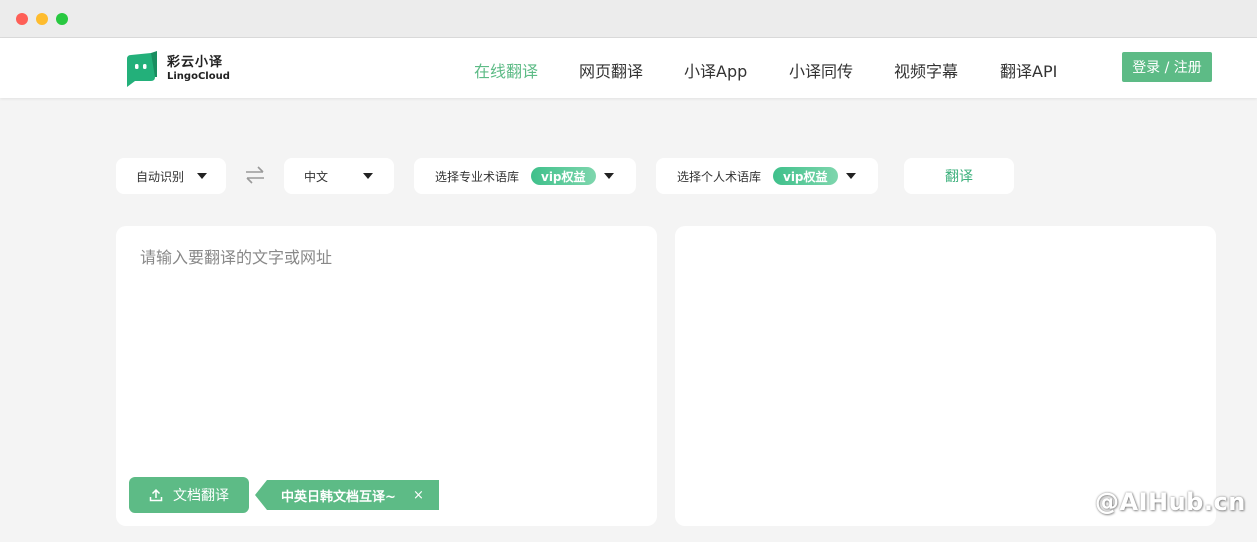 The width and height of the screenshot is (1257, 542). What do you see at coordinates (316, 176) in the screenshot?
I see `target-language-value: 中文` at bounding box center [316, 176].